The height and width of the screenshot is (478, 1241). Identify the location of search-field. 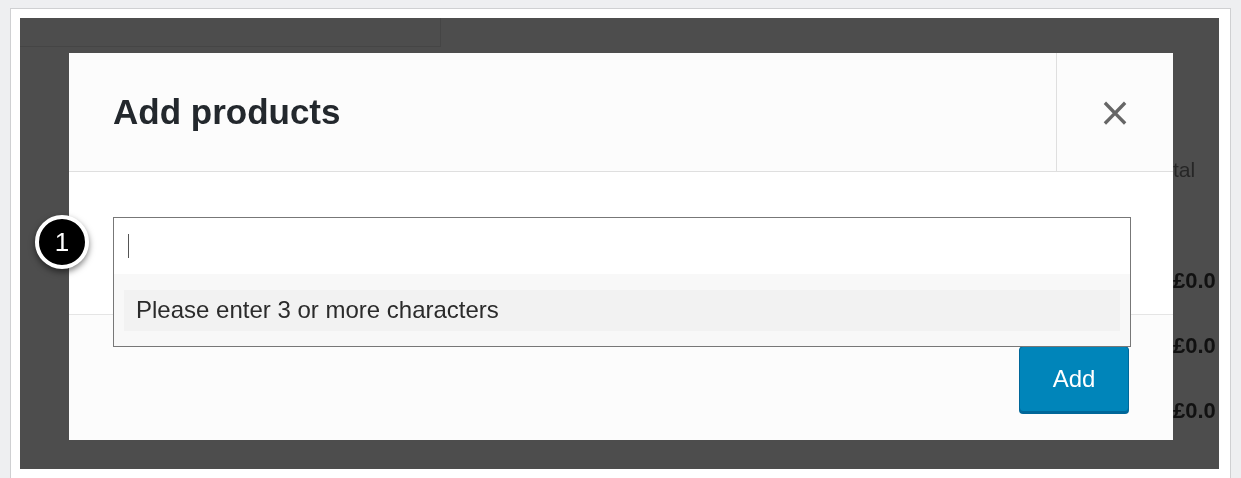
(622, 246).